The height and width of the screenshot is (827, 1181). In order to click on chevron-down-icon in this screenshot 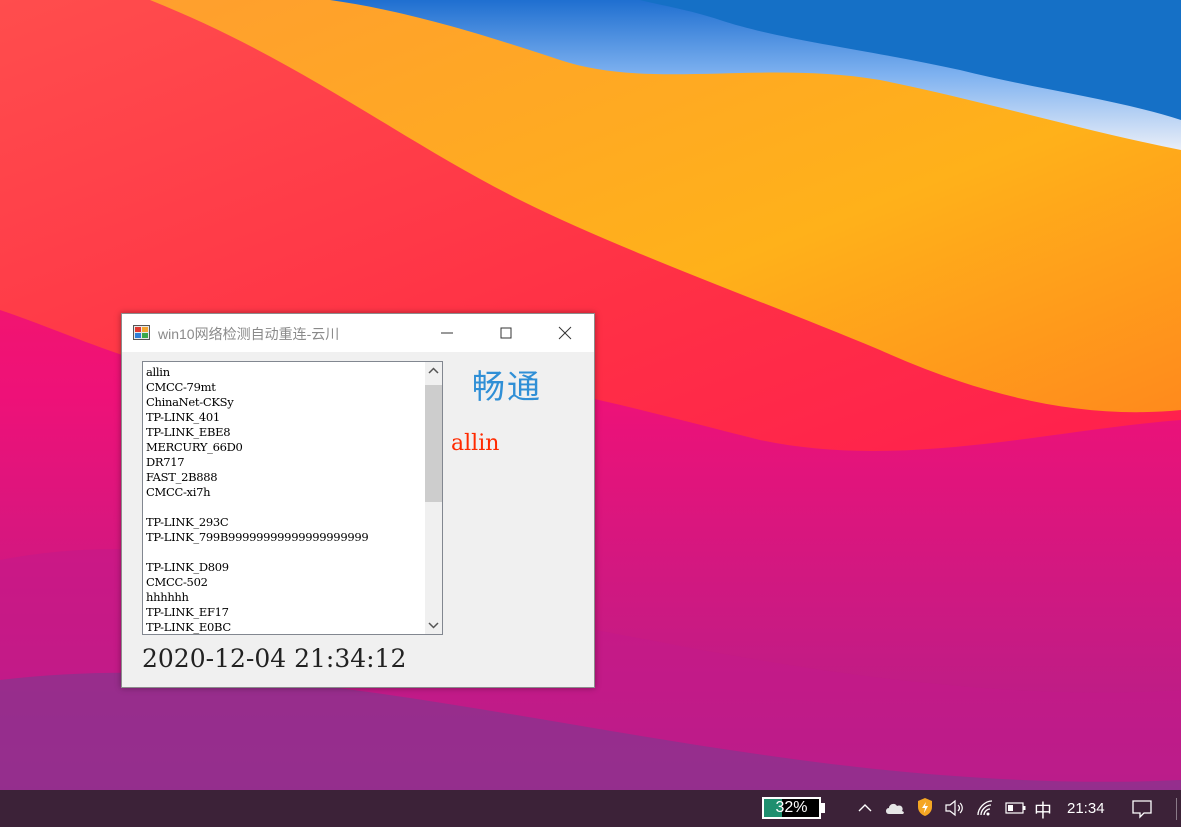, I will do `click(433, 625)`.